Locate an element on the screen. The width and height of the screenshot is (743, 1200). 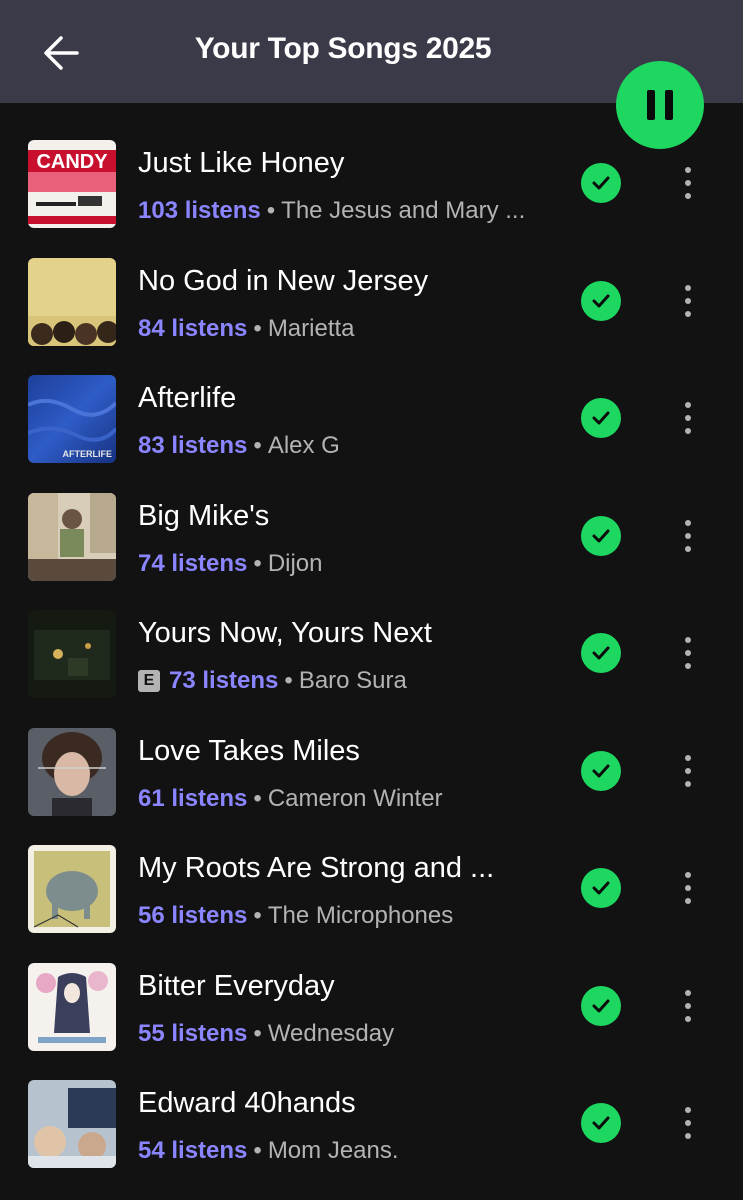
song-title: Yours Now, Yours Next is located at coordinates (285, 633).